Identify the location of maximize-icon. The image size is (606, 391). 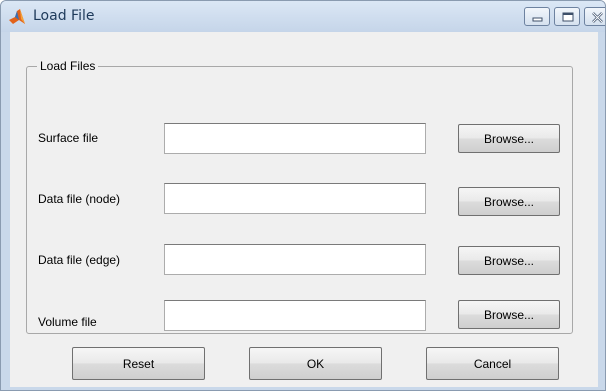
(568, 17).